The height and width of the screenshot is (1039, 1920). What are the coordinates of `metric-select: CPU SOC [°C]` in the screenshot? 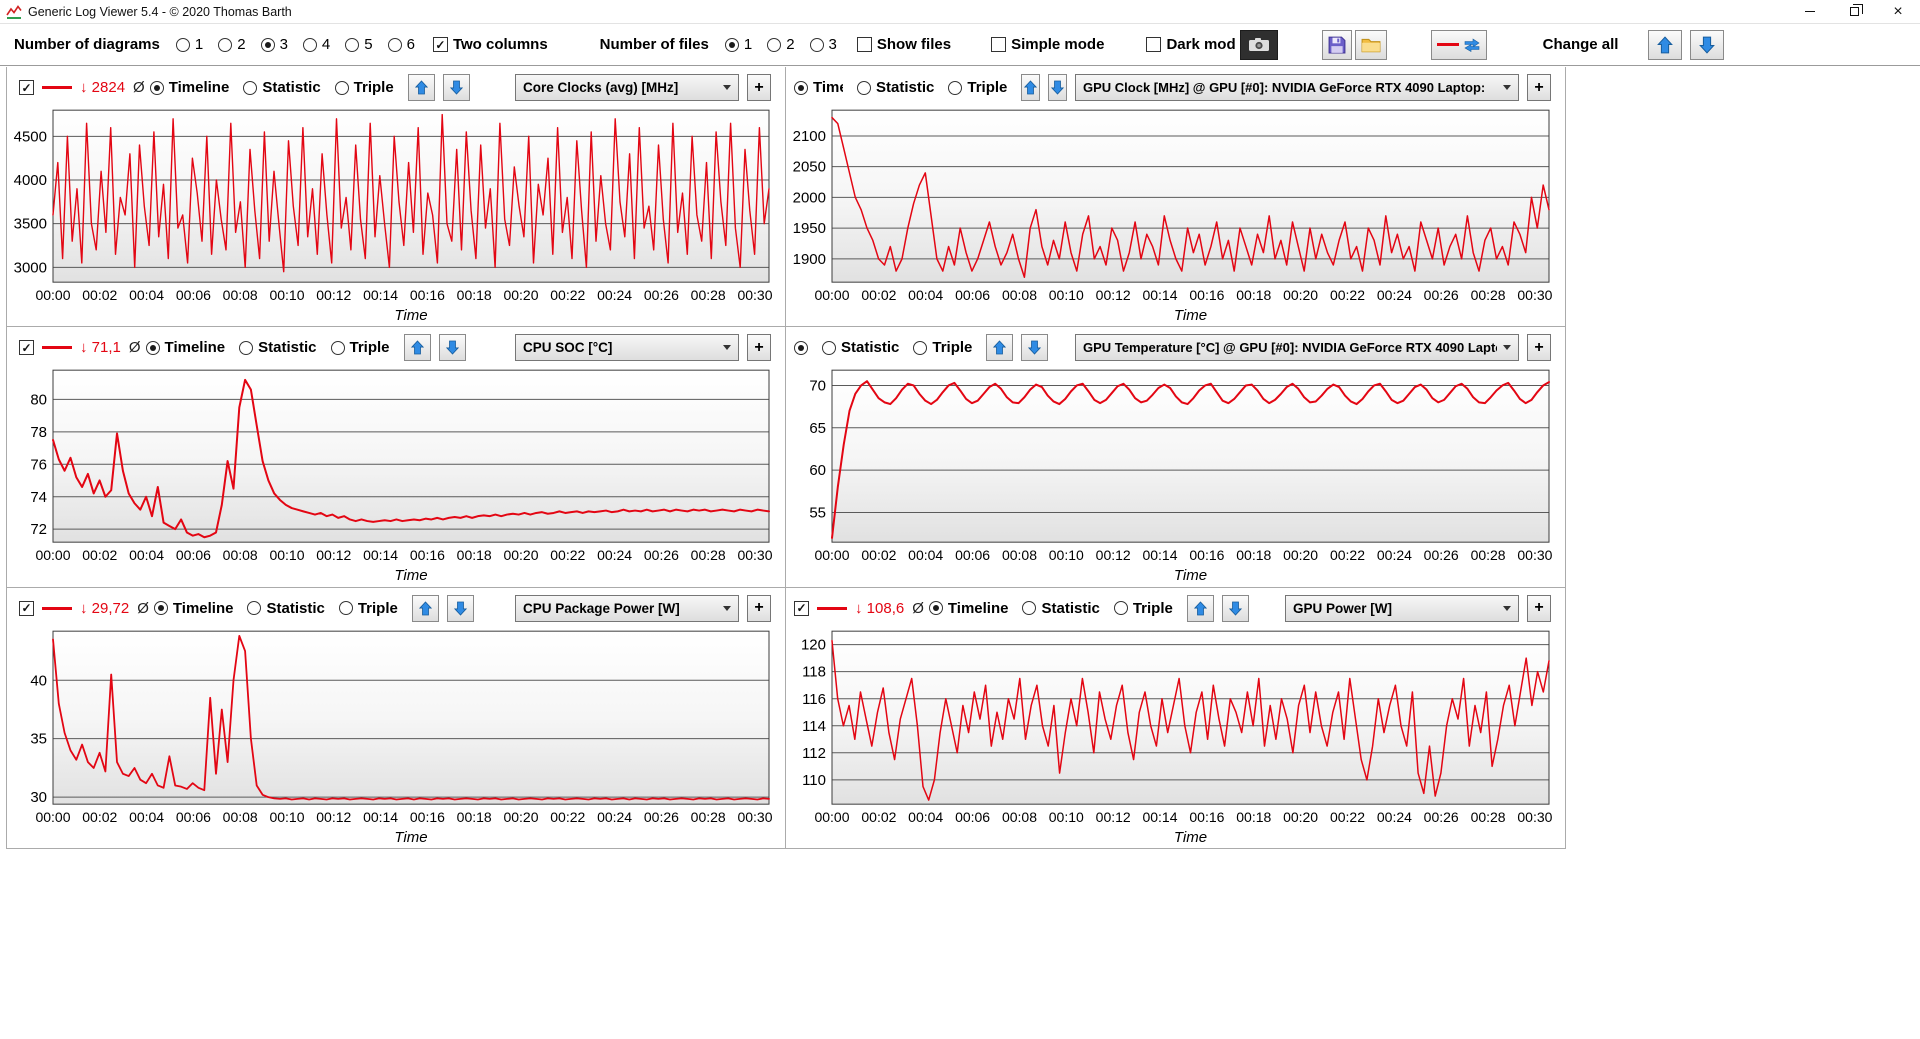 It's located at (627, 348).